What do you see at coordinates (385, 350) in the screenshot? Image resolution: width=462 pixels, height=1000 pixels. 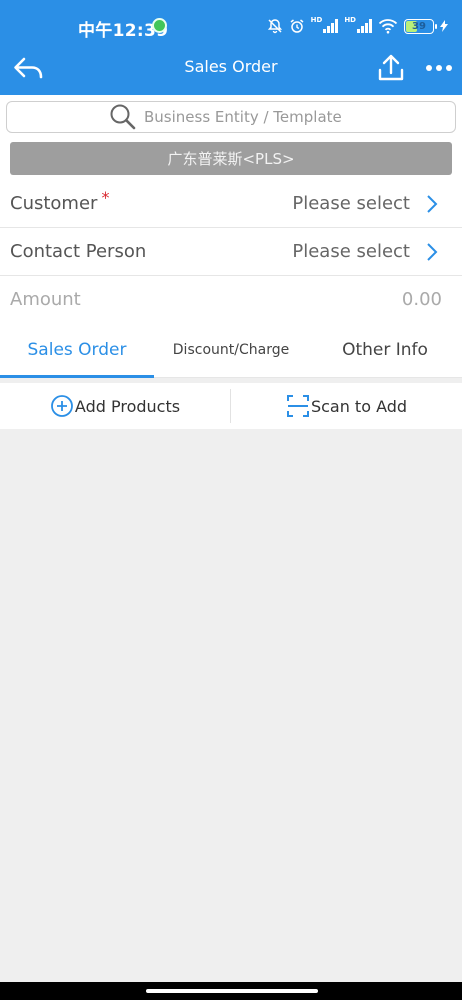 I see `tab-other-info: Other Info` at bounding box center [385, 350].